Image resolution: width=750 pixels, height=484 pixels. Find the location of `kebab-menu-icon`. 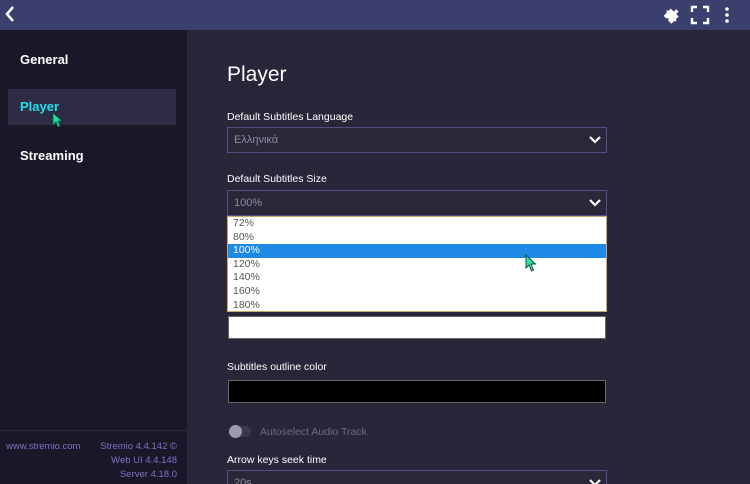

kebab-menu-icon is located at coordinates (727, 15).